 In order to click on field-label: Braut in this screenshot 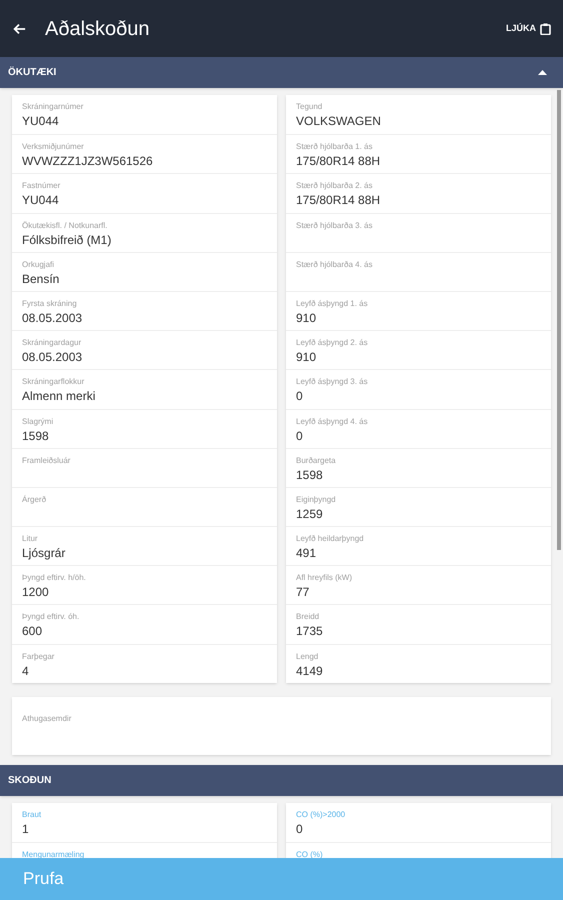, I will do `click(32, 815)`.